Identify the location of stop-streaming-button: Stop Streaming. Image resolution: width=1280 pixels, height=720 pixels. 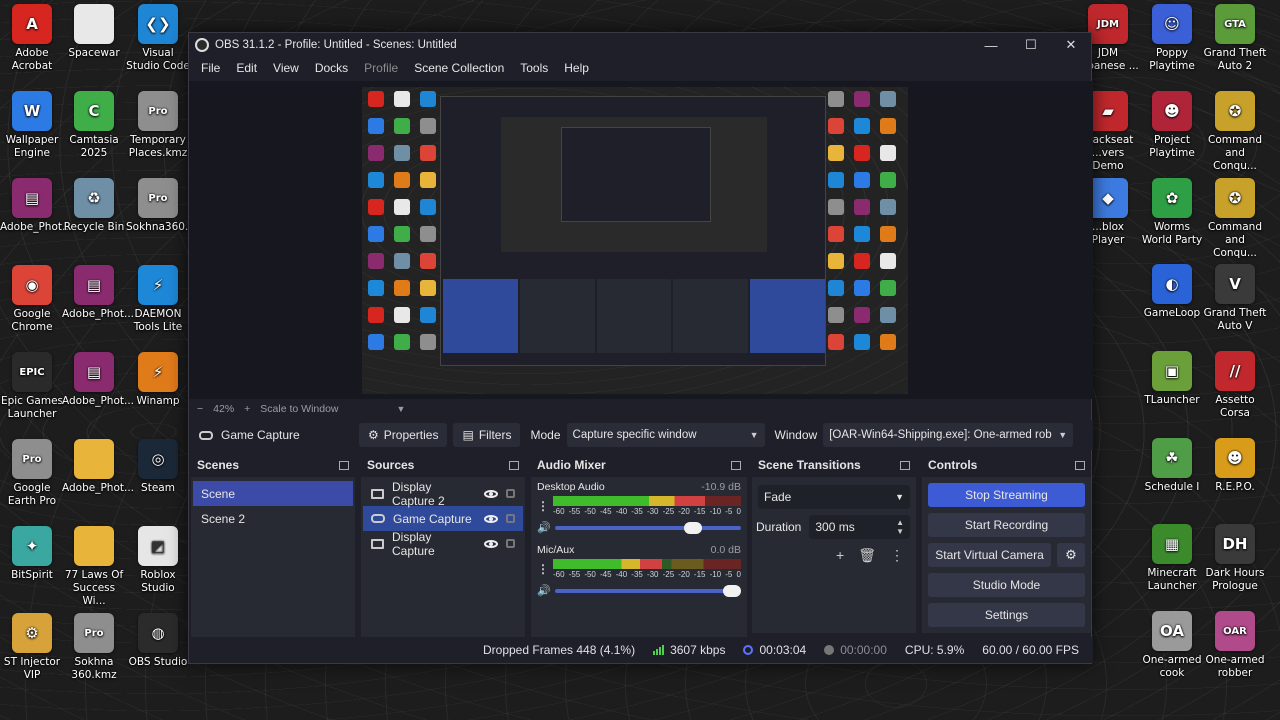
(1006, 495).